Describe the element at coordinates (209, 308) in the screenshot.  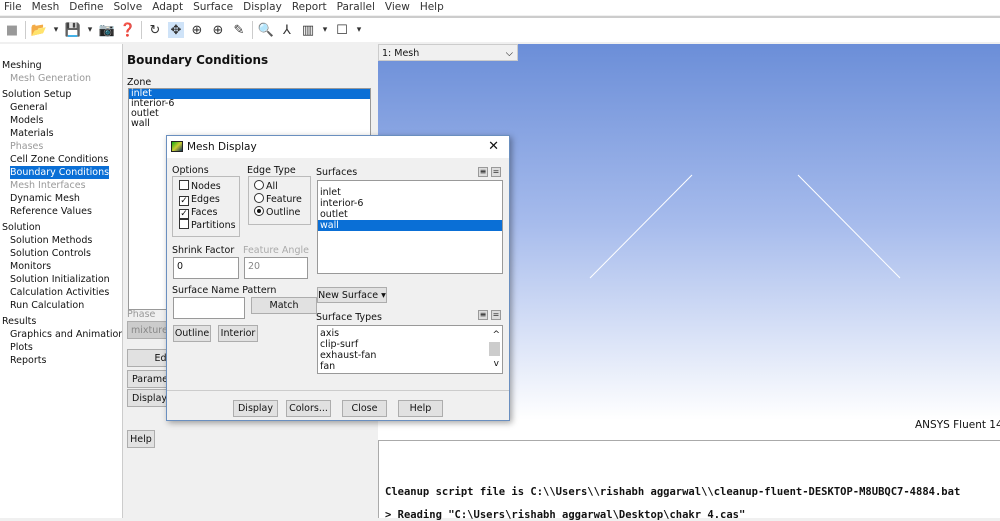
I see `surface-name-pattern-input` at that location.